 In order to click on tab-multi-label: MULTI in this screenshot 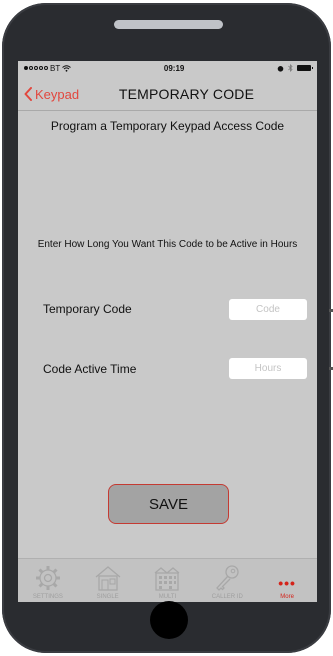, I will do `click(167, 597)`.